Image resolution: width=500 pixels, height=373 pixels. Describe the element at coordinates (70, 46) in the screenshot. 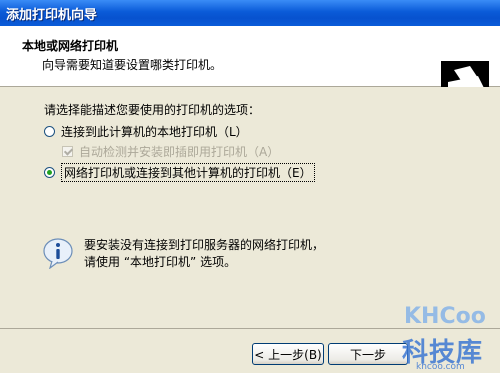

I see `header-title: 本地或网络打印机` at that location.